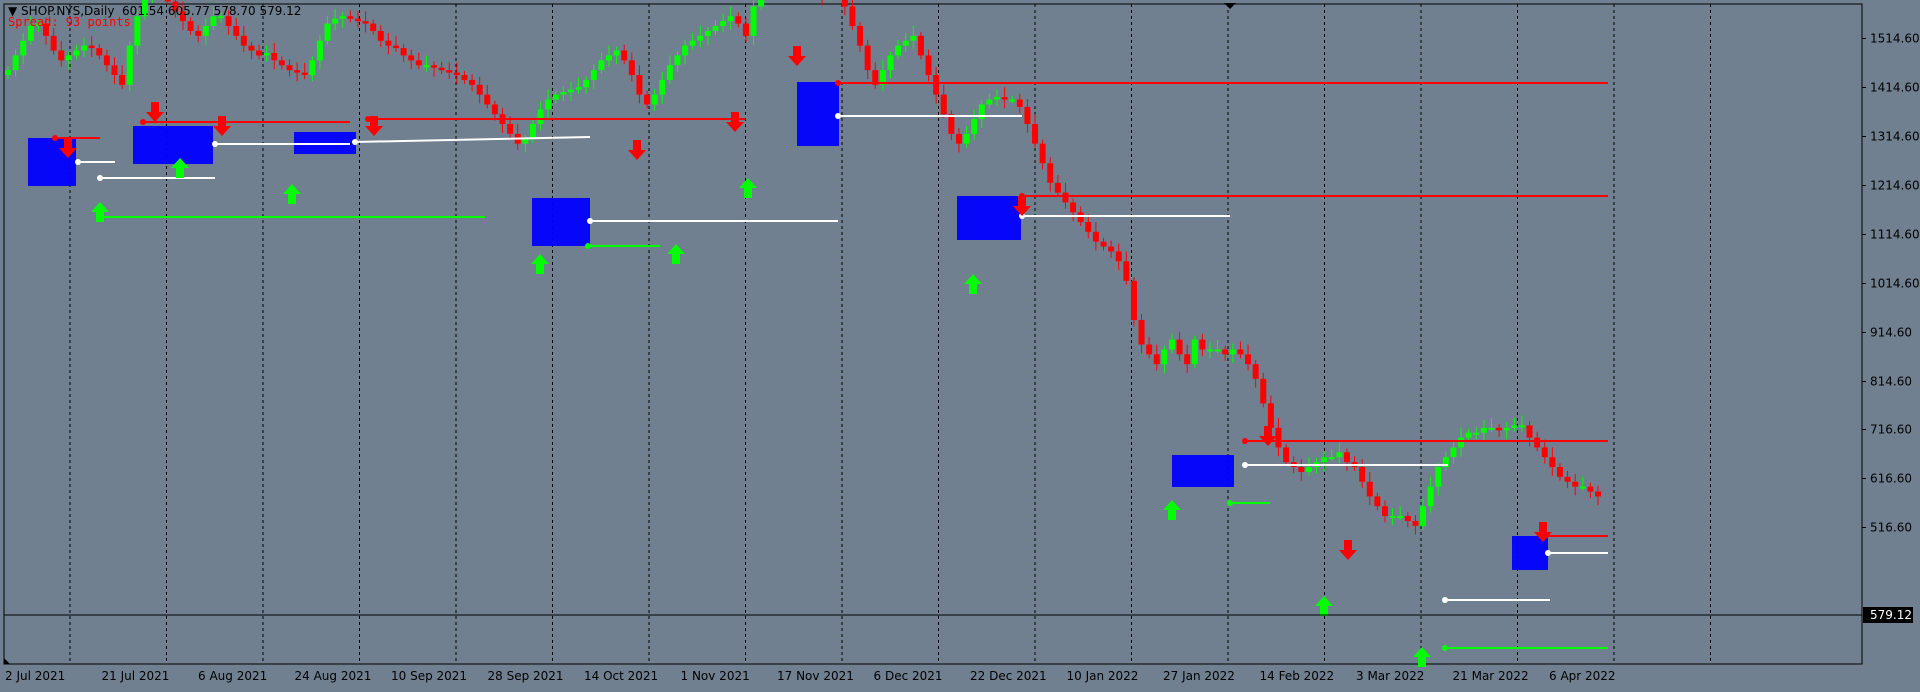  Describe the element at coordinates (35, 676) in the screenshot. I see `x-tick-label: 2 Jul 2021` at that location.